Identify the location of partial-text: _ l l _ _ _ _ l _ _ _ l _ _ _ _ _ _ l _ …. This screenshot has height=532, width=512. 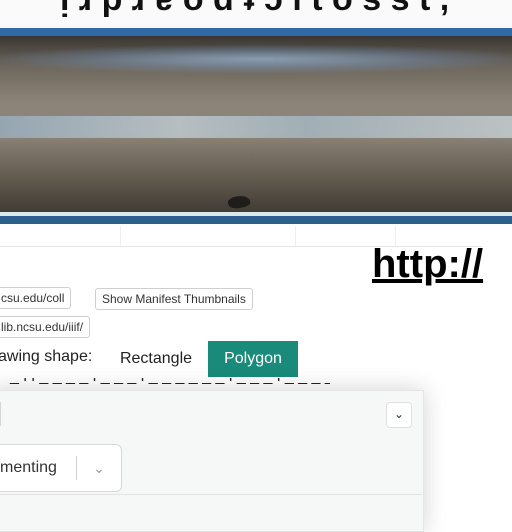
(170, 382).